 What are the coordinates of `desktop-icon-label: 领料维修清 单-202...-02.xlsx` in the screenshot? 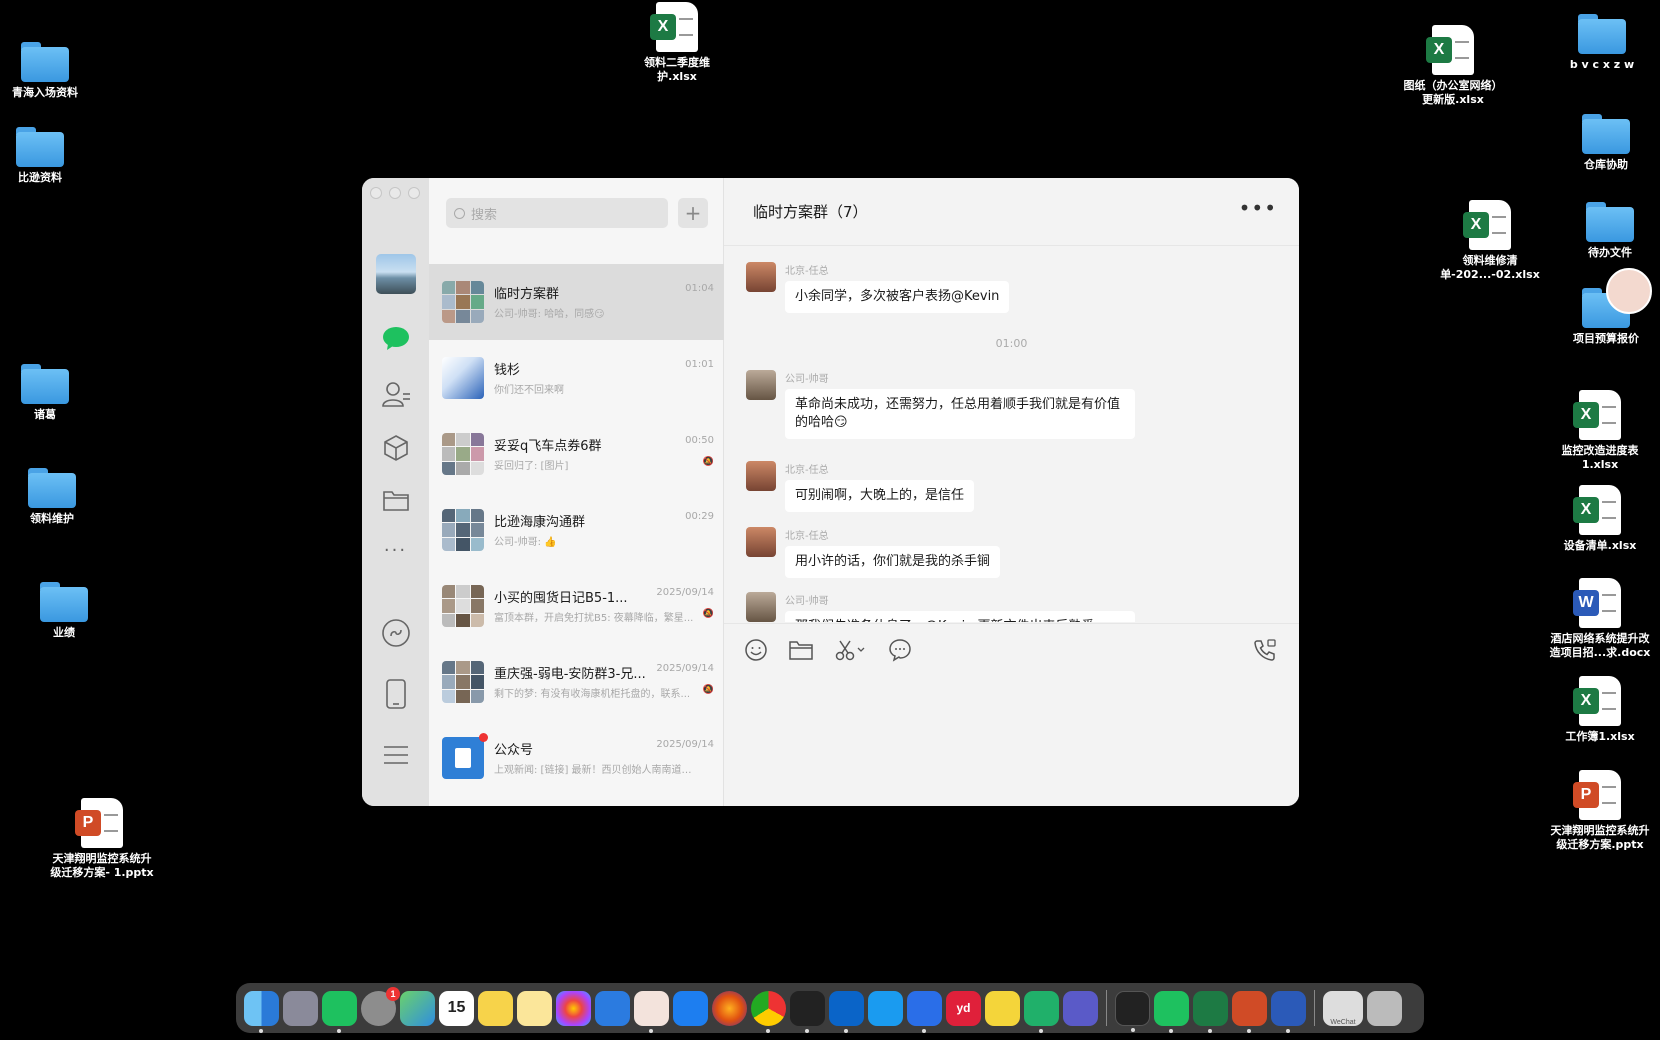 It's located at (1490, 267).